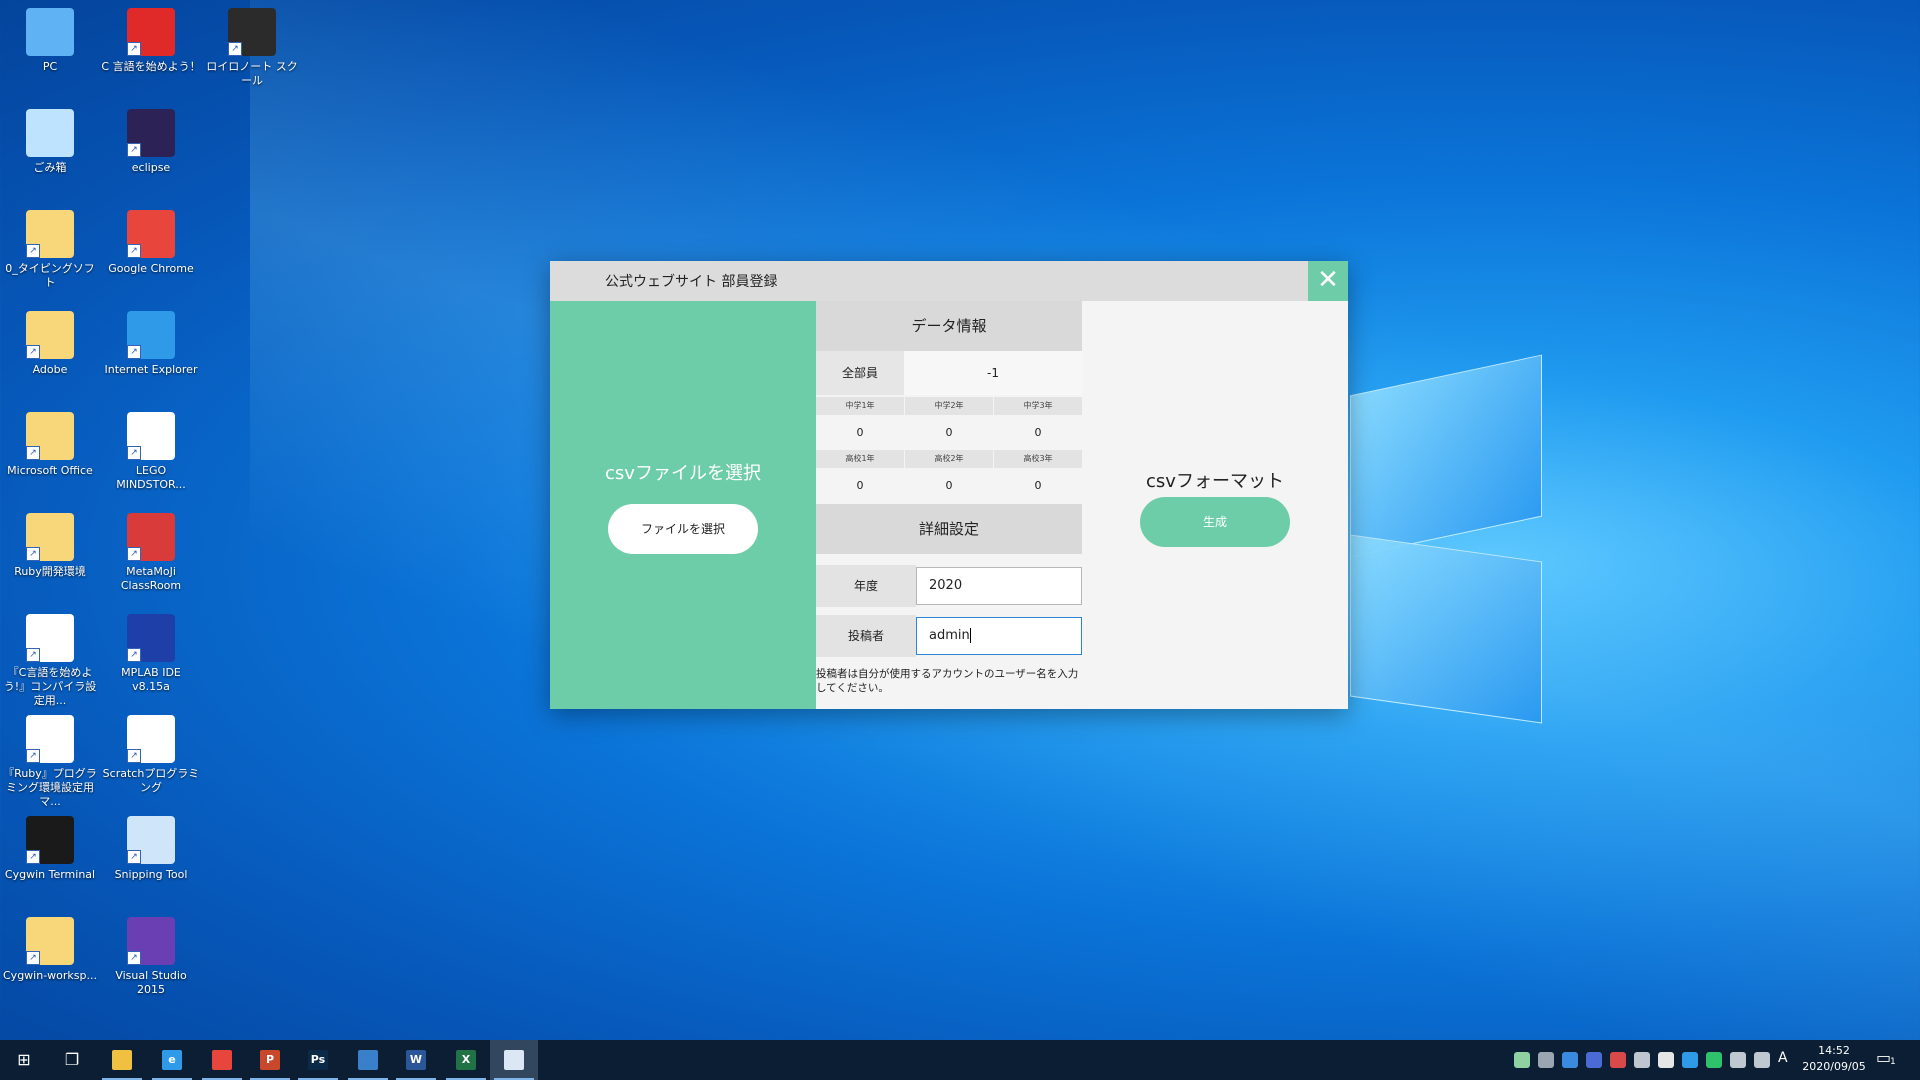  I want to click on desktop-shortcut-label: MPLAB IDE v8.15a, so click(151, 679).